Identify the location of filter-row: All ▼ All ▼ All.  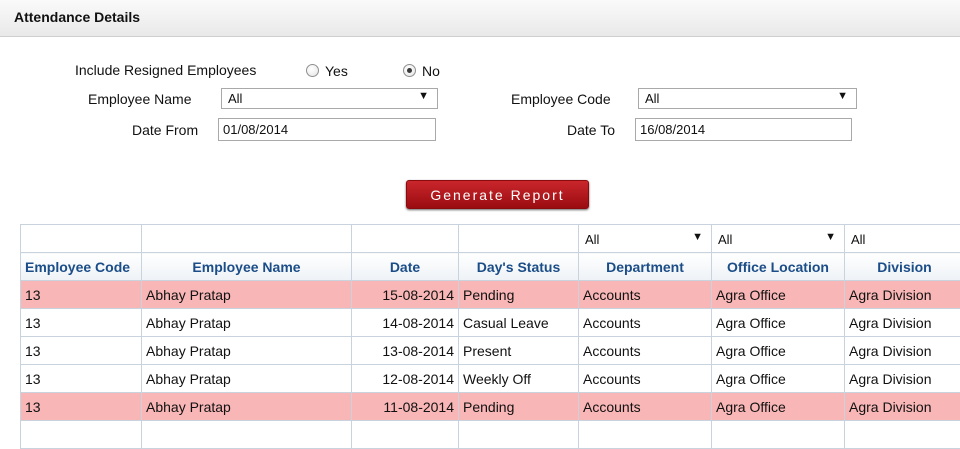
(490, 239).